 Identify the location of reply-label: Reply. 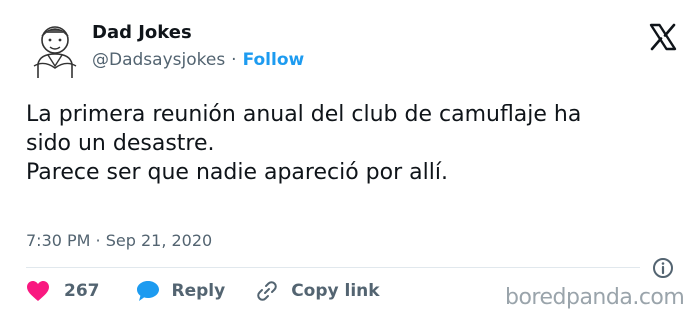
(198, 291).